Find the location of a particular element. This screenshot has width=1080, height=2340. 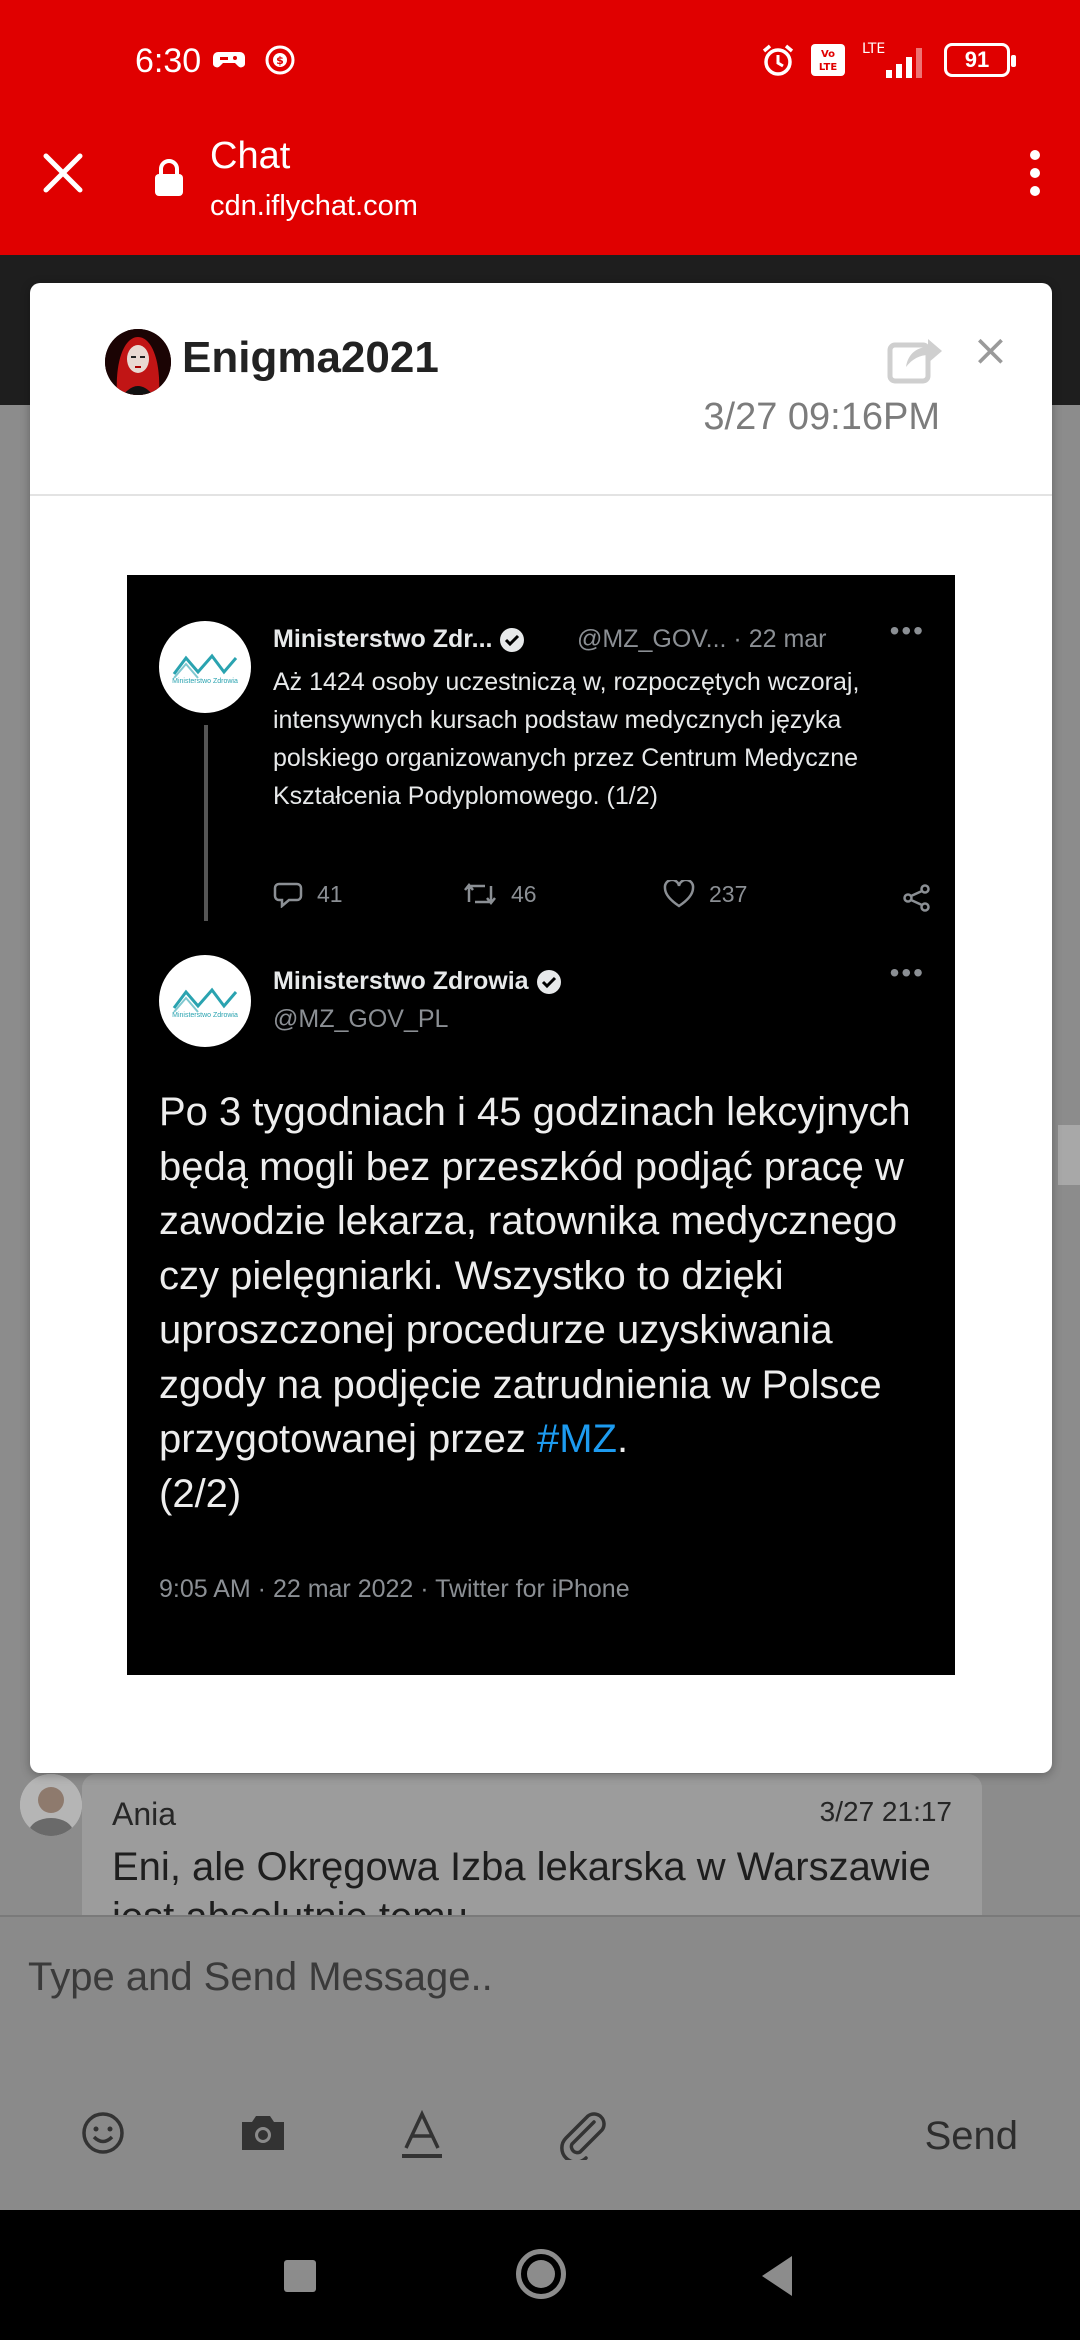

heart-icon is located at coordinates (679, 894).